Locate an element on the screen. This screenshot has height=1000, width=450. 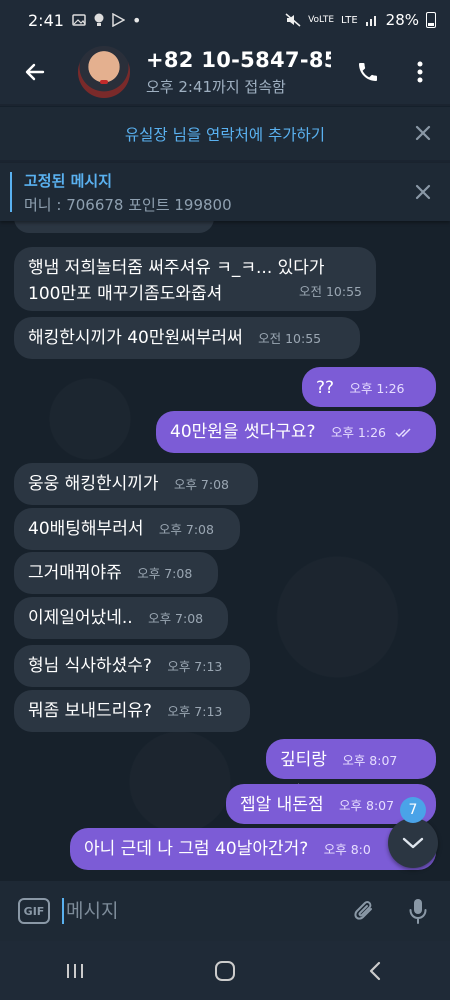
message-text: 해킹한시끼가 40만원써부러써 is located at coordinates (135, 338).